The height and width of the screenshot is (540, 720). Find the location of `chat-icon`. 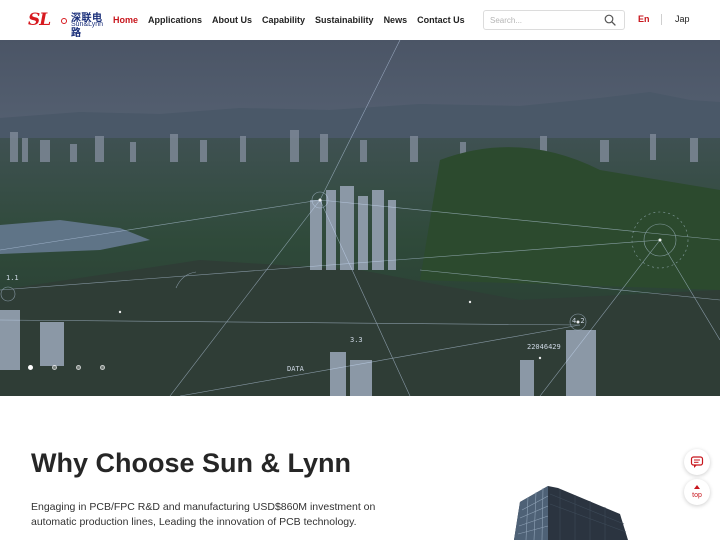

chat-icon is located at coordinates (697, 462).